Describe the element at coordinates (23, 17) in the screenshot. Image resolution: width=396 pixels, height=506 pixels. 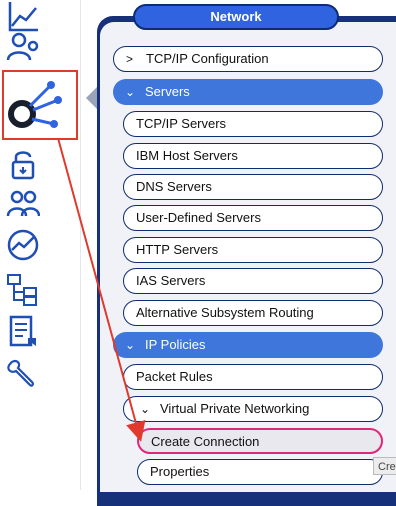
I see `chart-icon` at that location.